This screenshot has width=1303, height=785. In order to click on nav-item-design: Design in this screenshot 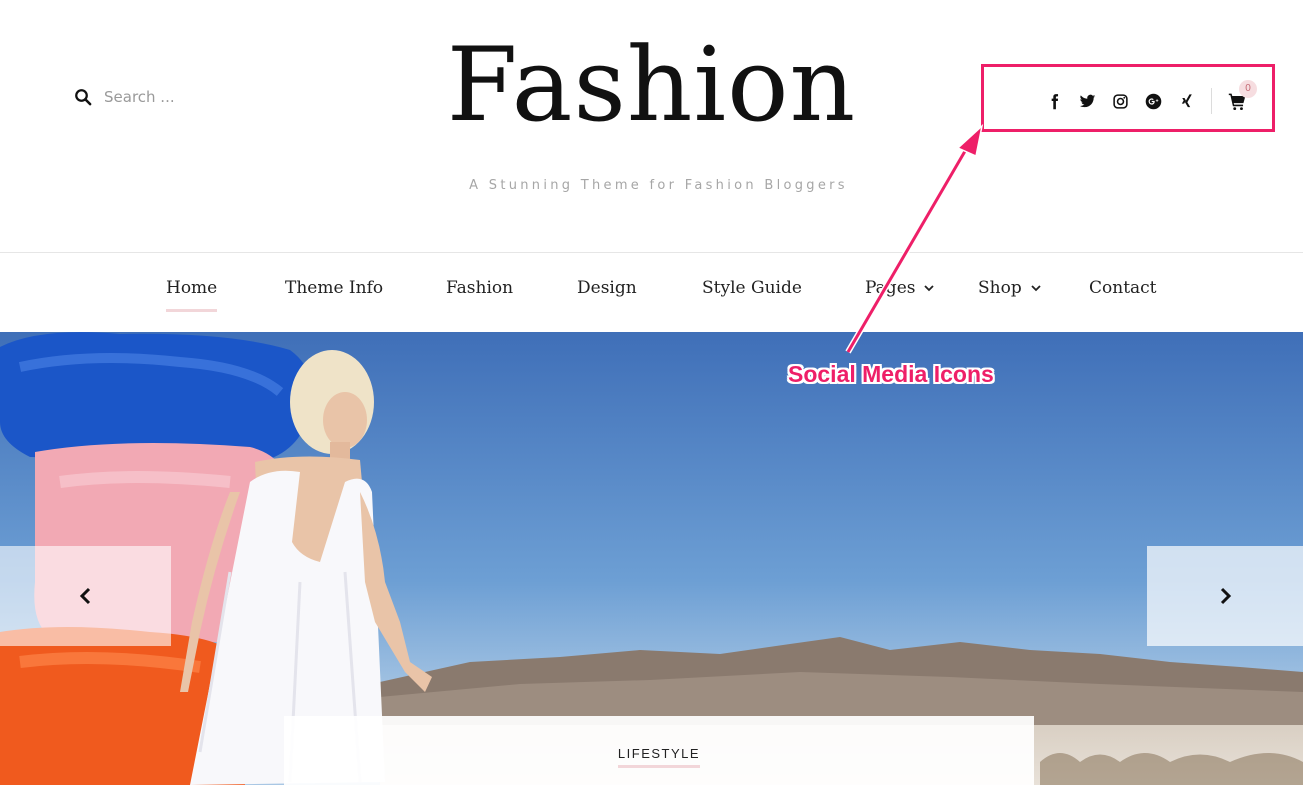, I will do `click(607, 288)`.